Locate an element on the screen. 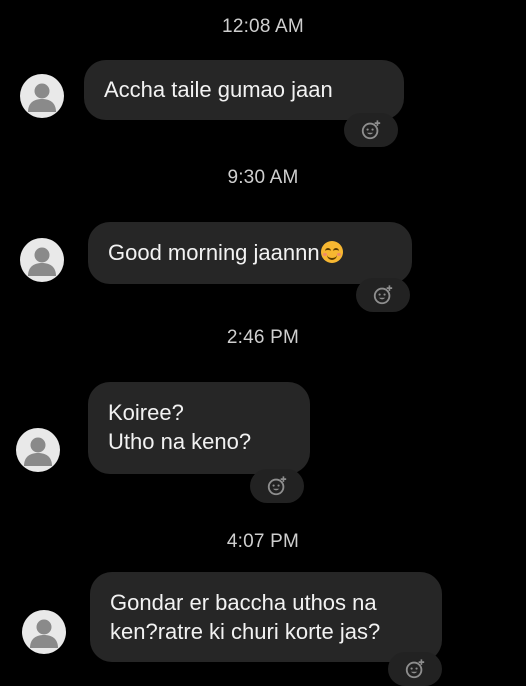 The height and width of the screenshot is (686, 526). timestamp: 9:30 AM is located at coordinates (263, 177).